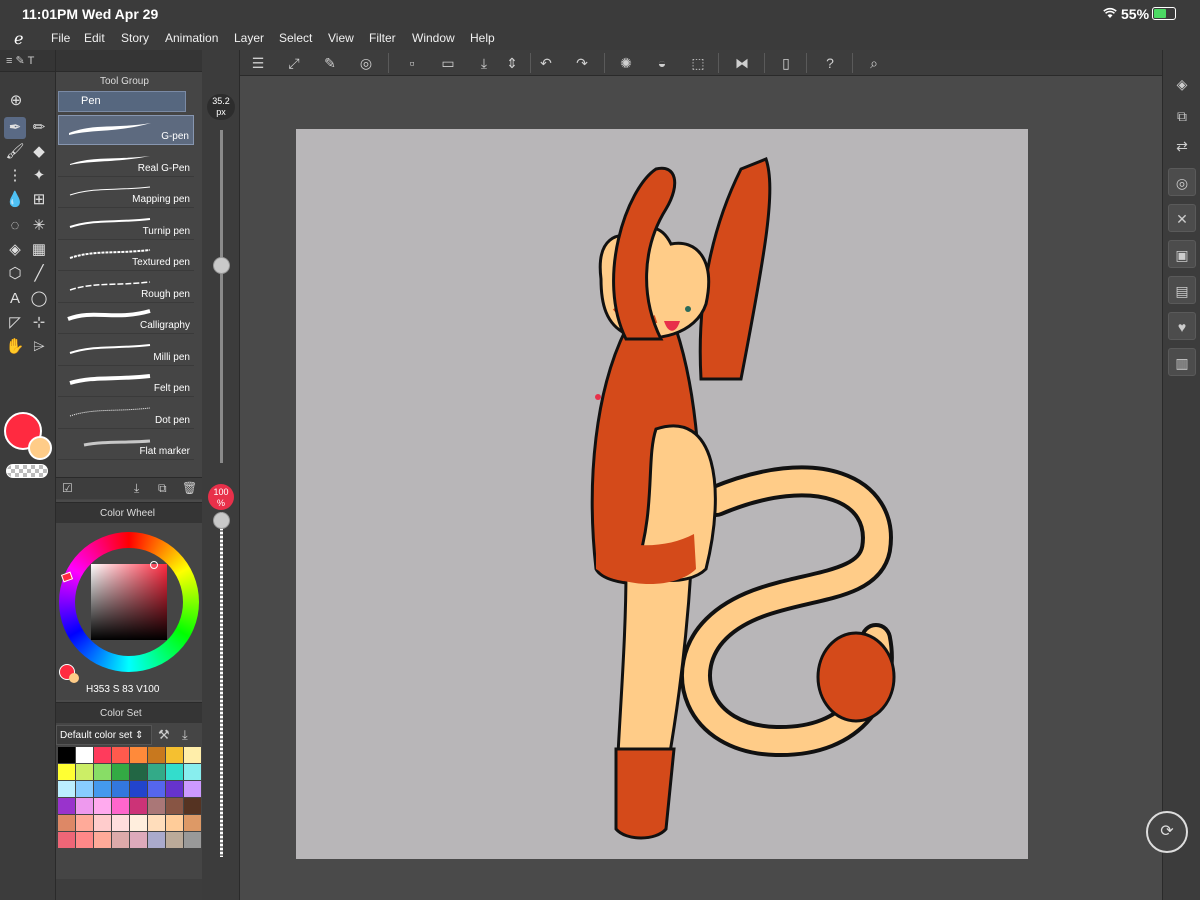  What do you see at coordinates (662, 63) in the screenshot?
I see `fill-icon: ◒` at bounding box center [662, 63].